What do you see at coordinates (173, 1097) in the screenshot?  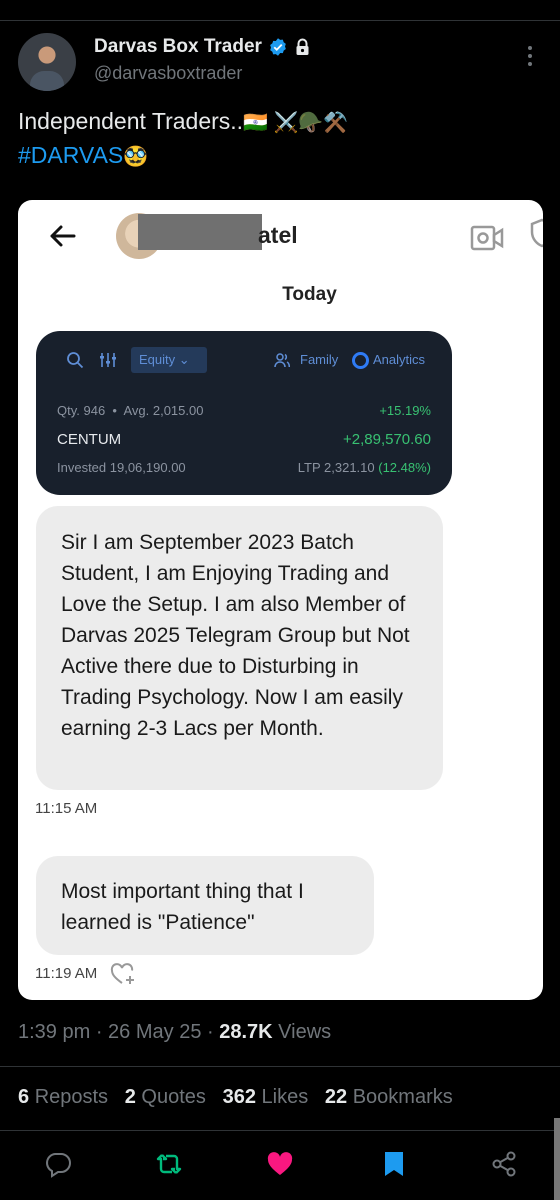 I see `quotes-label: Quotes` at bounding box center [173, 1097].